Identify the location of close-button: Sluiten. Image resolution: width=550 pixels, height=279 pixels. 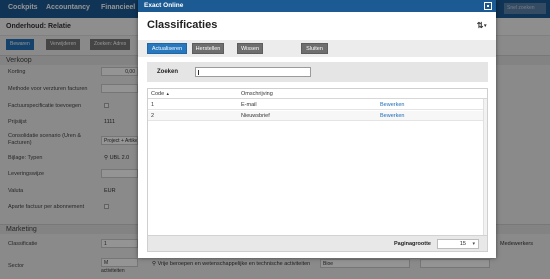
(314, 48).